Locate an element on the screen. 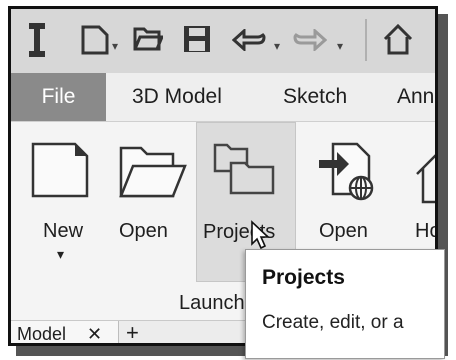 This screenshot has height=360, width=456. save-icon is located at coordinates (197, 41).